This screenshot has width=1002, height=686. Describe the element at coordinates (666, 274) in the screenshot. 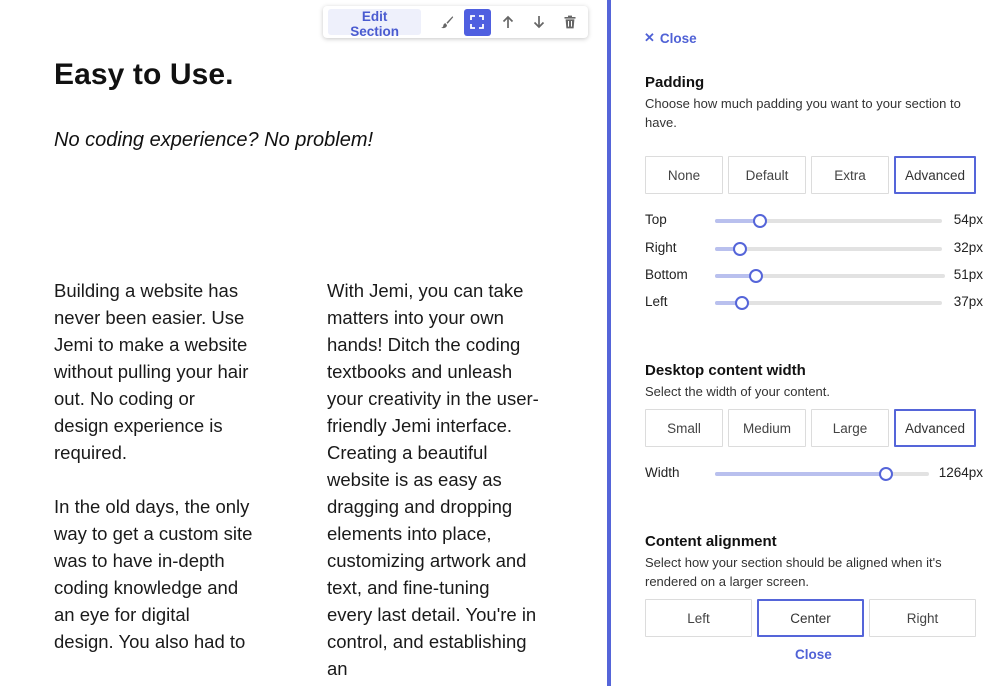

I see `slider-label: Bottom` at that location.